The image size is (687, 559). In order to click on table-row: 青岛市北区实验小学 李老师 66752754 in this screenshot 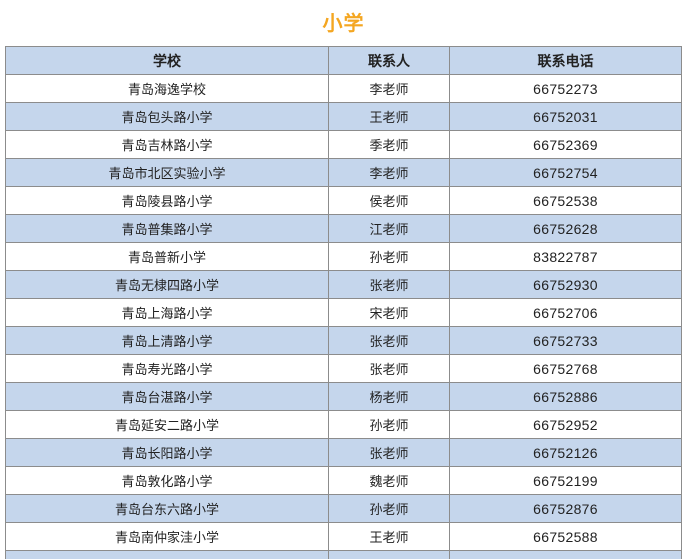, I will do `click(343, 172)`.